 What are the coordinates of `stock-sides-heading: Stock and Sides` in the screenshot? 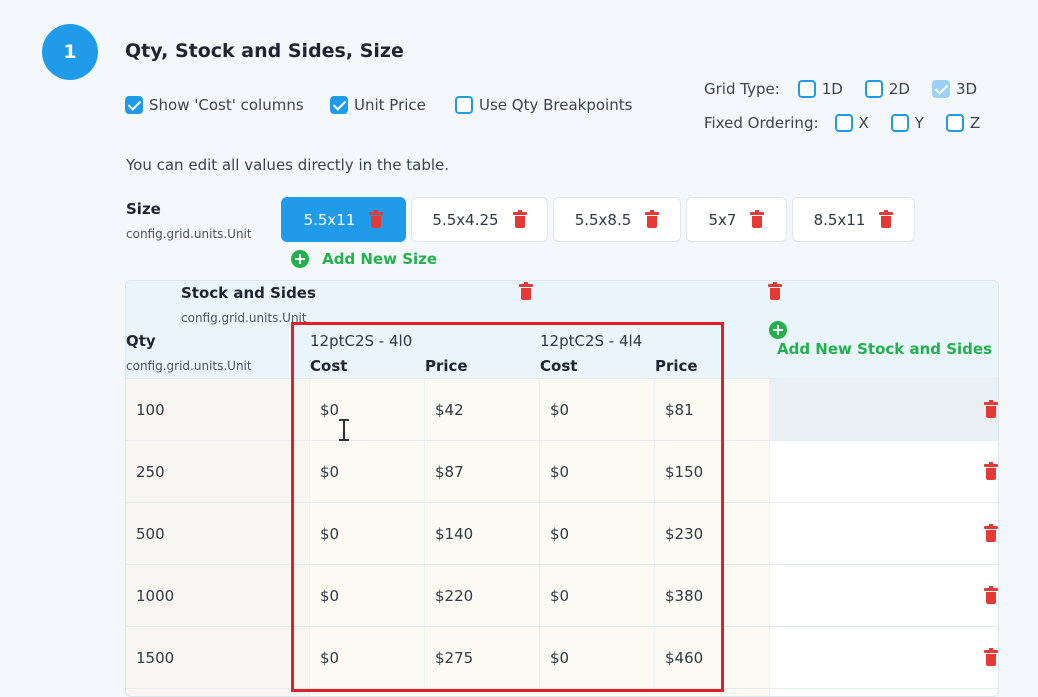 It's located at (248, 293).